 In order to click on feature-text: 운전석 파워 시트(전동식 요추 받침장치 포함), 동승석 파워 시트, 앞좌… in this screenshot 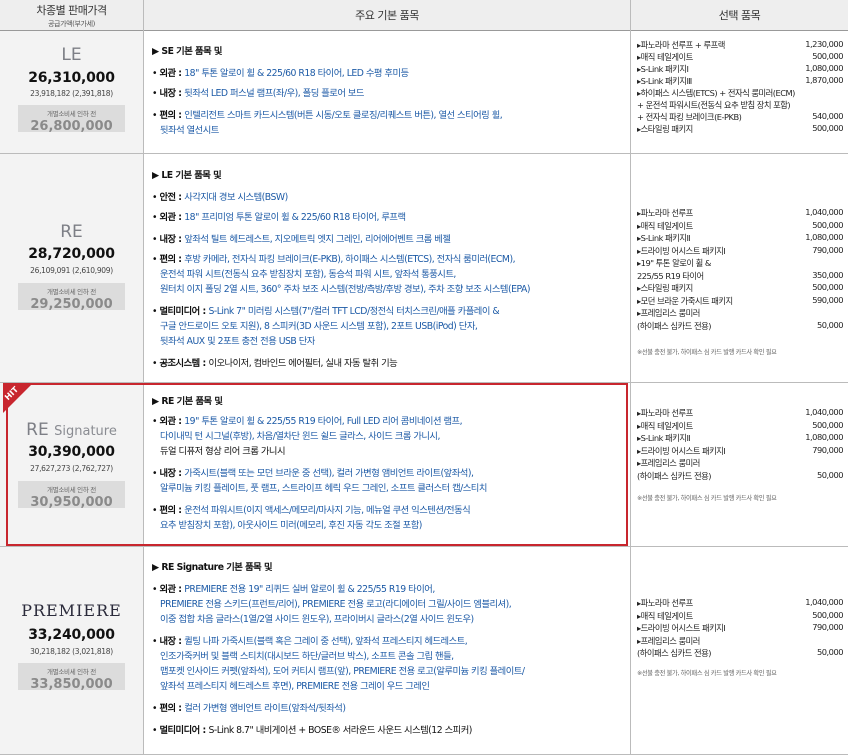, I will do `click(308, 274)`.